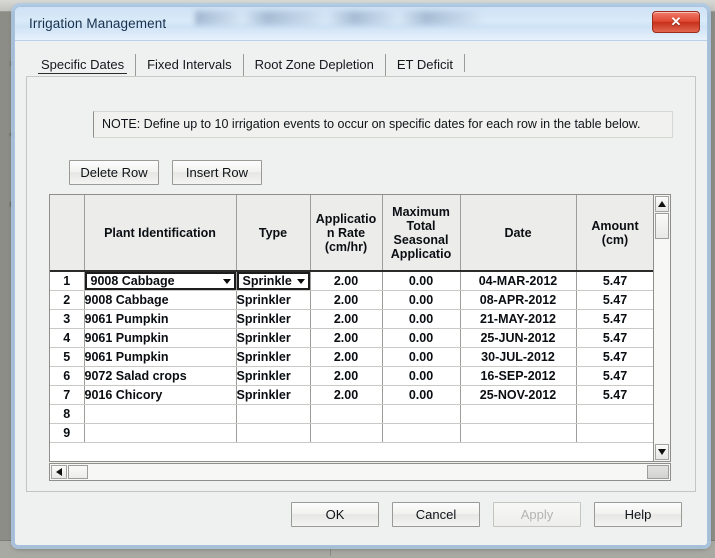  I want to click on column-header-maximum-total-seasonal-application: Maximum Total Seasonal Applicatio, so click(421, 233).